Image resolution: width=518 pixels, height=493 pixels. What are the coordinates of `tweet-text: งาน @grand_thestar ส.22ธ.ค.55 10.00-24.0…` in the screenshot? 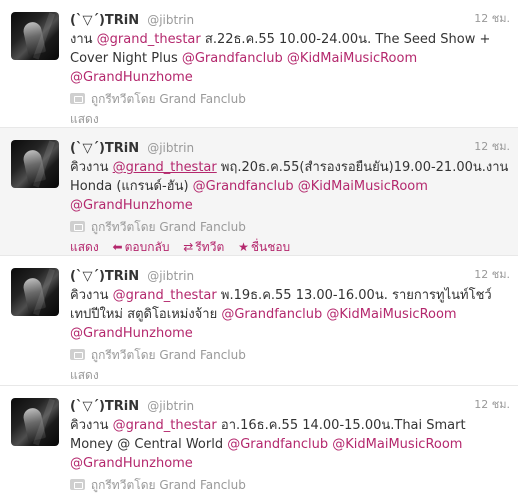 It's located at (290, 58).